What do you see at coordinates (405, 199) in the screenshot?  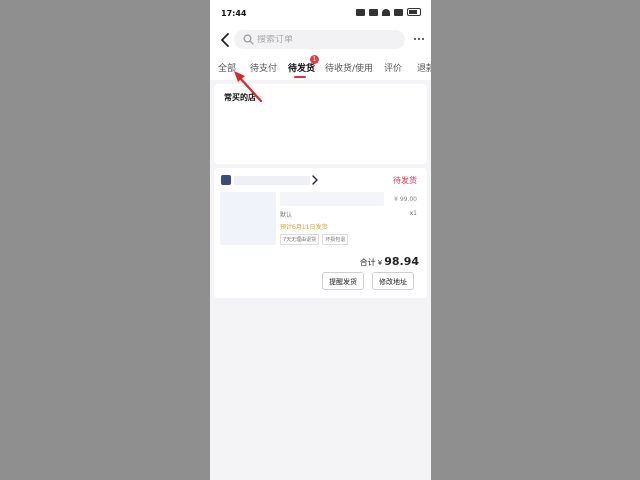 I see `product-price: ¥ 99.00` at bounding box center [405, 199].